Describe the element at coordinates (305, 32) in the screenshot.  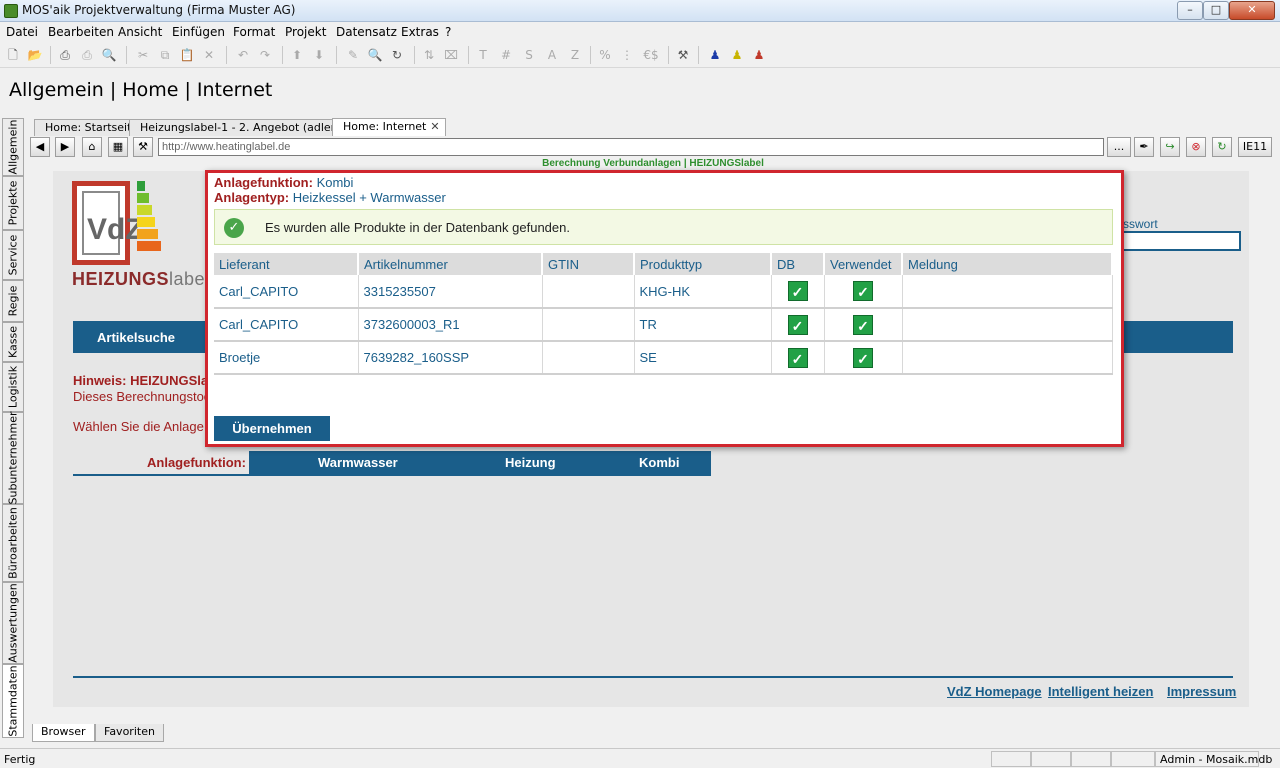
I see `menu-projekt: Projekt` at that location.